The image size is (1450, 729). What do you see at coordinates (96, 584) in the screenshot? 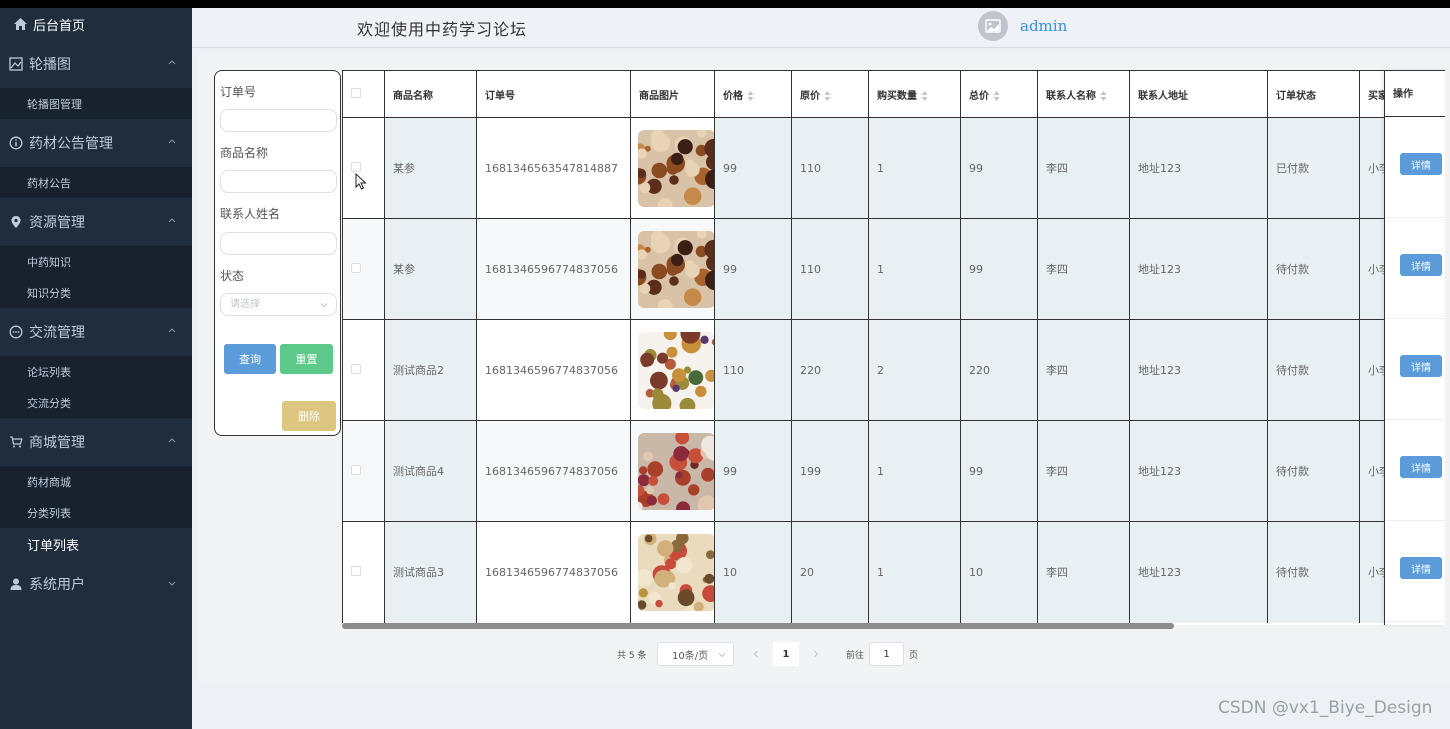
I see `sidebar-group-system-users: 系统用户` at bounding box center [96, 584].